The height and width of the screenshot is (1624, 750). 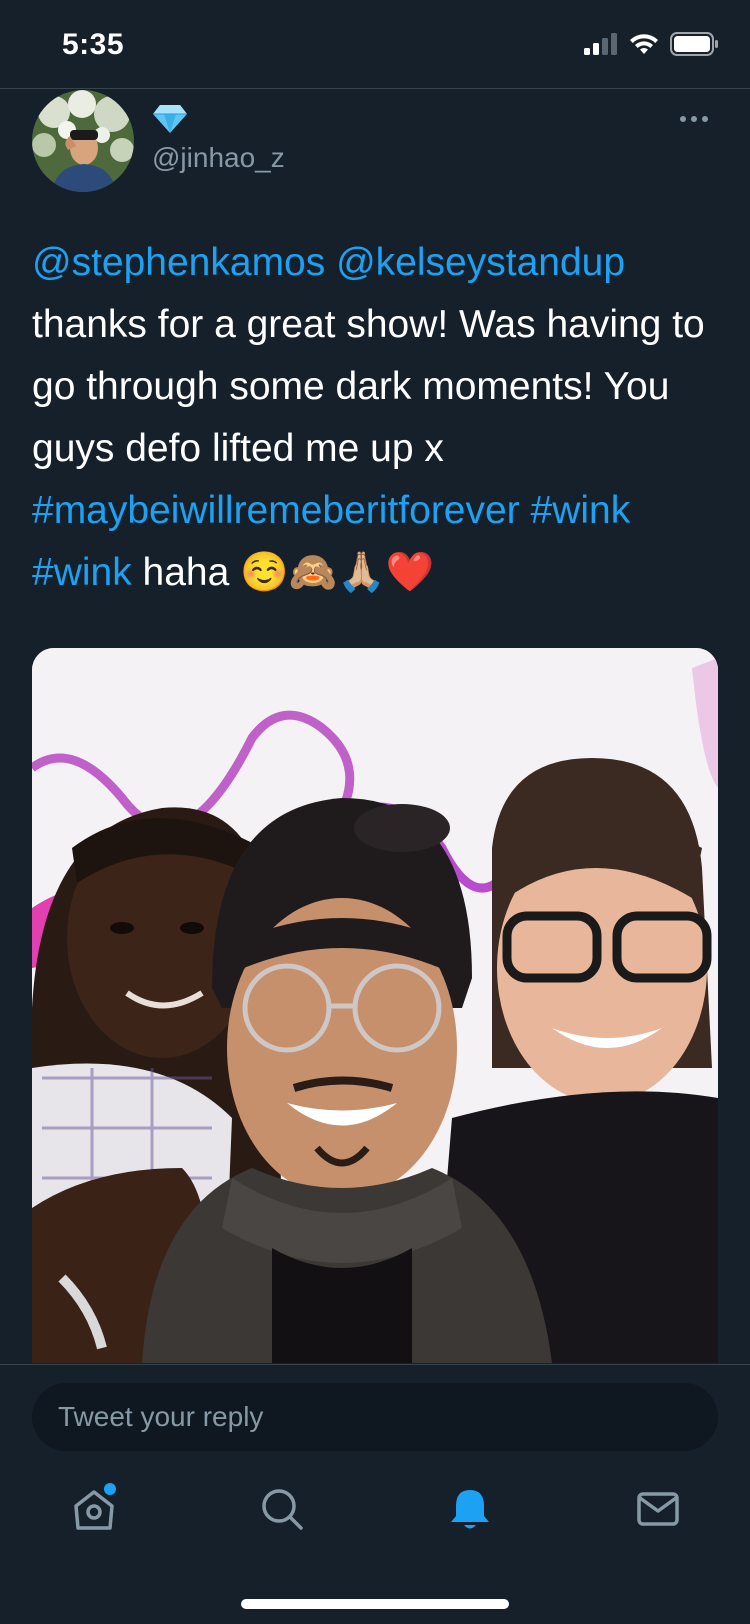 I want to click on search-icon, so click(x=282, y=1511).